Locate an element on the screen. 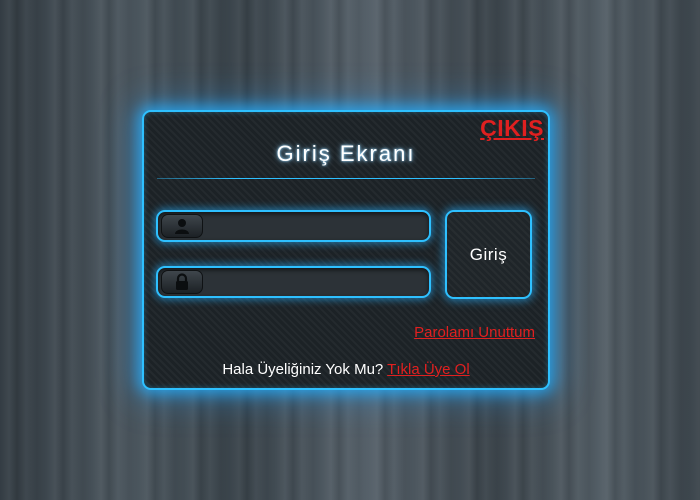 This screenshot has width=700, height=500. password-field is located at coordinates (293, 282).